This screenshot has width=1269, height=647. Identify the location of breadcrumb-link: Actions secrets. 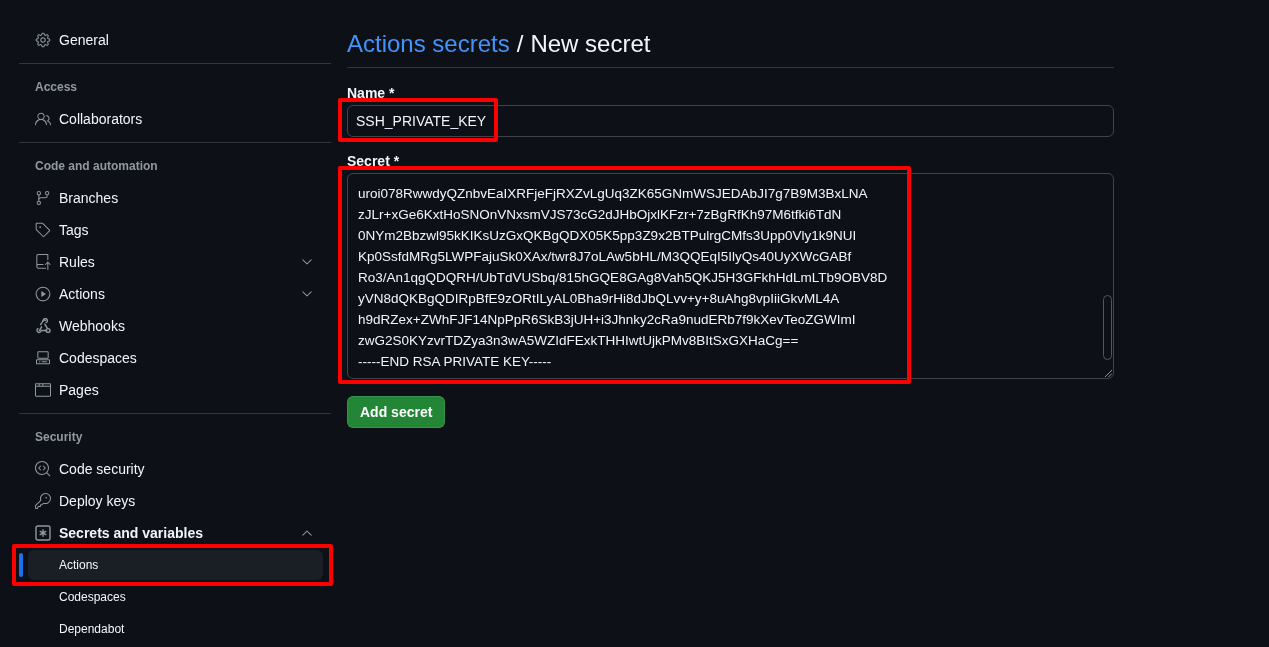
(428, 44).